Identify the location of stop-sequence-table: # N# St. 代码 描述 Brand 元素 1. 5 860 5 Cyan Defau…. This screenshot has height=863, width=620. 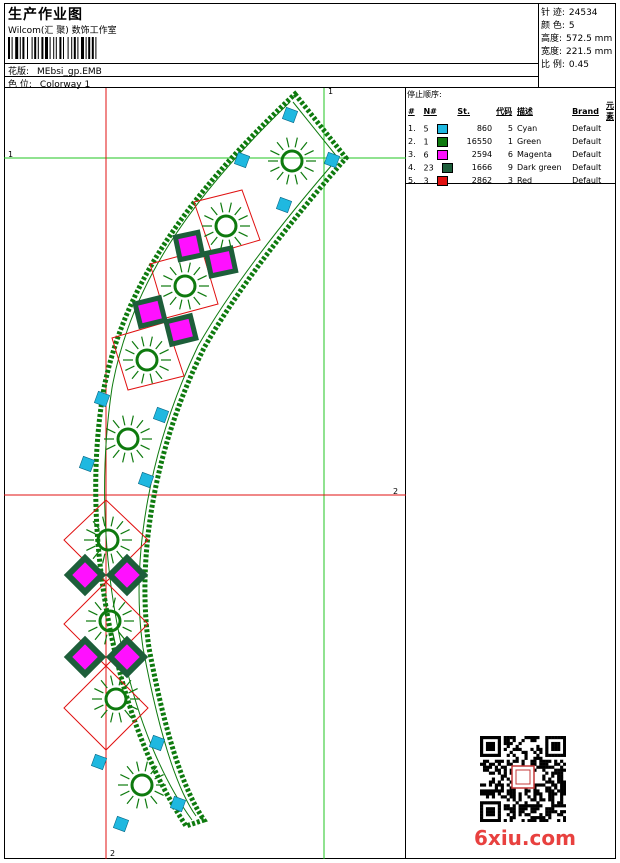
(511, 143).